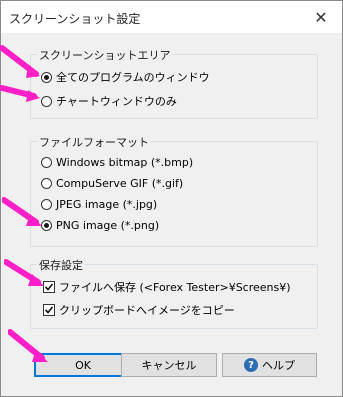 This screenshot has height=397, width=343. Describe the element at coordinates (116, 101) in the screenshot. I see `radio-label: チャートウィンドウのみ` at that location.